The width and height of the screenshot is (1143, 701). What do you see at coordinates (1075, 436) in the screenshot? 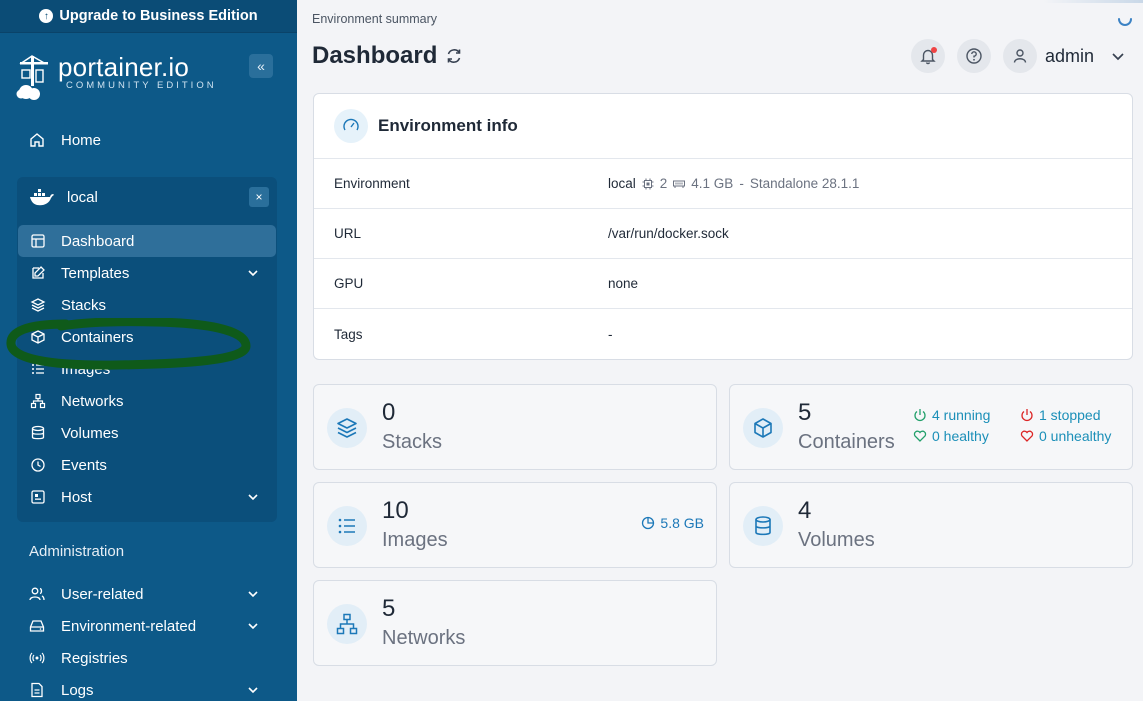
I see `unhealthy-count: 0 unhealthy` at bounding box center [1075, 436].